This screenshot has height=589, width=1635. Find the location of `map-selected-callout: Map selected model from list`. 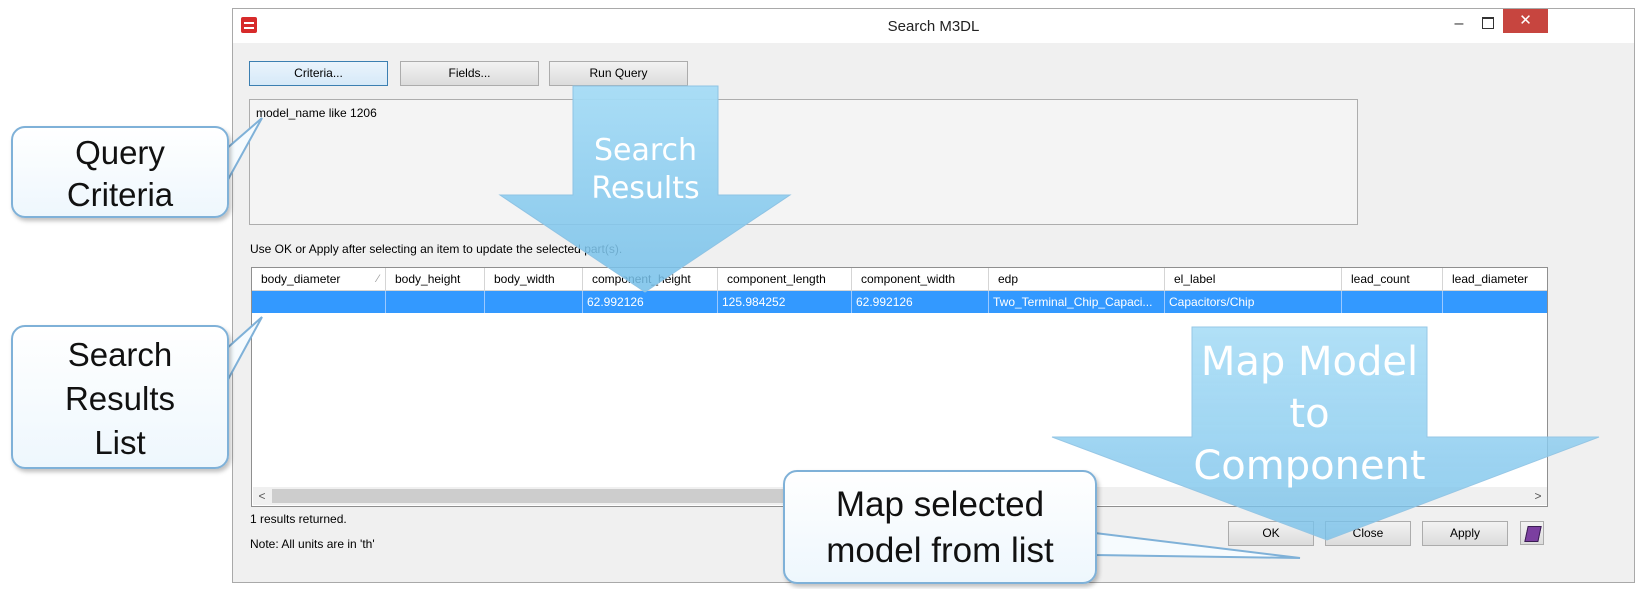

map-selected-callout: Map selected model from list is located at coordinates (940, 527).